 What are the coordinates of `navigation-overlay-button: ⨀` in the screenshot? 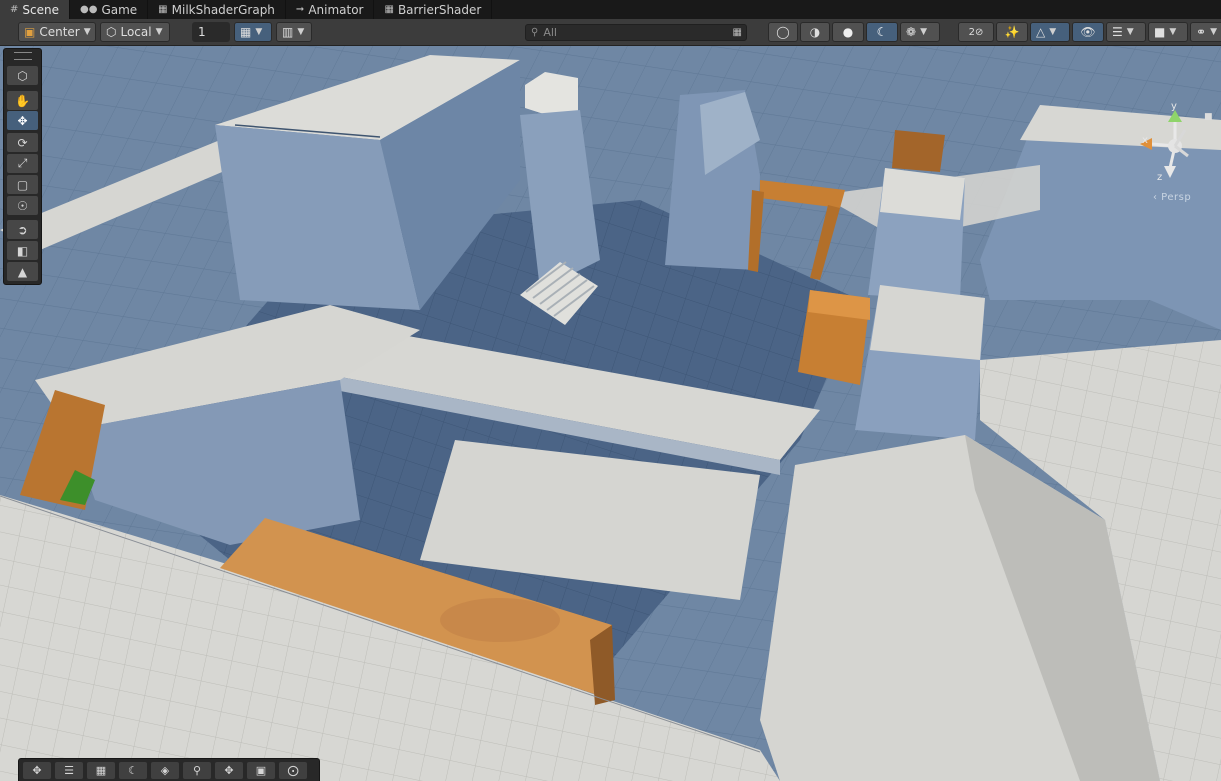 It's located at (293, 770).